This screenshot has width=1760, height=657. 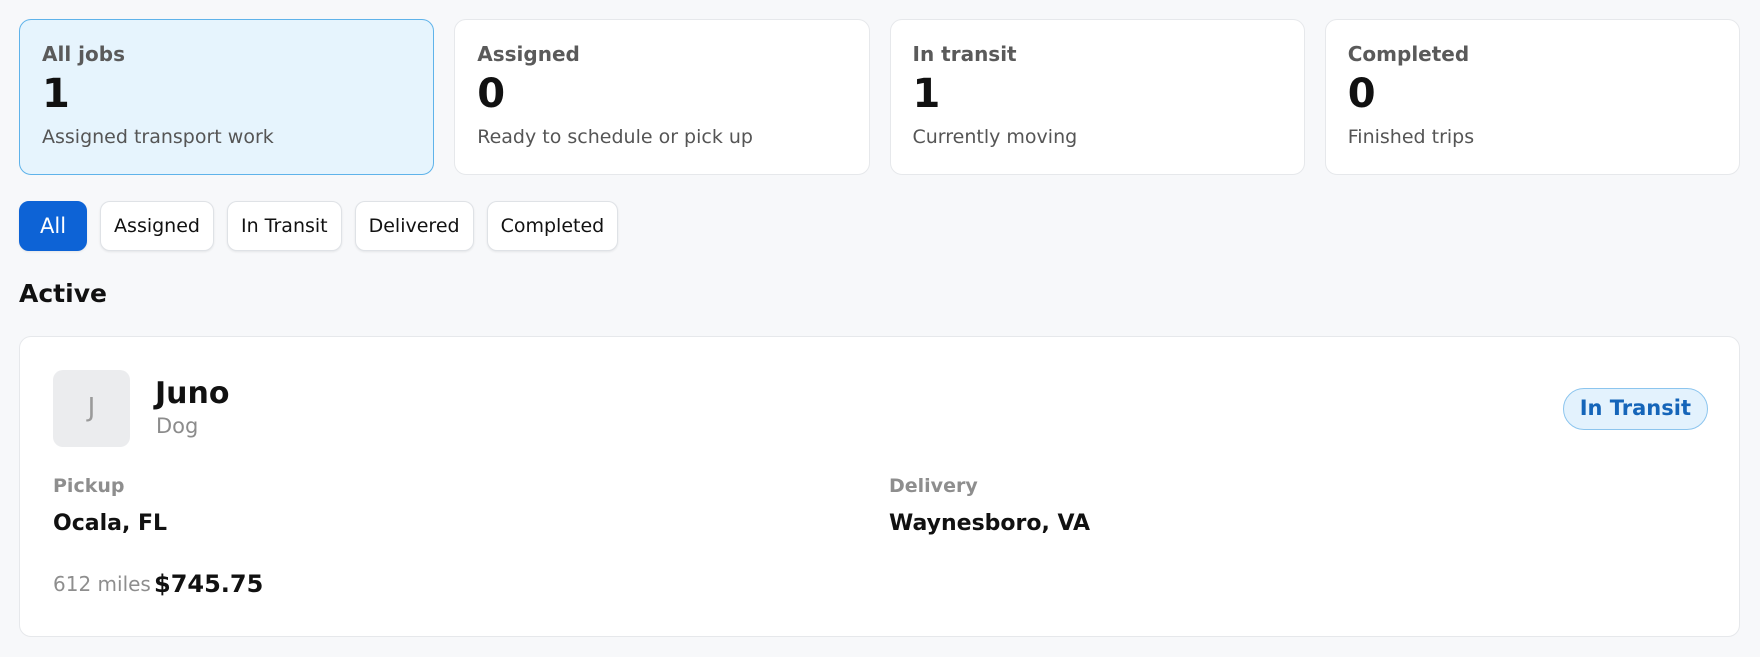 I want to click on status-badge: In Transit, so click(x=1635, y=409).